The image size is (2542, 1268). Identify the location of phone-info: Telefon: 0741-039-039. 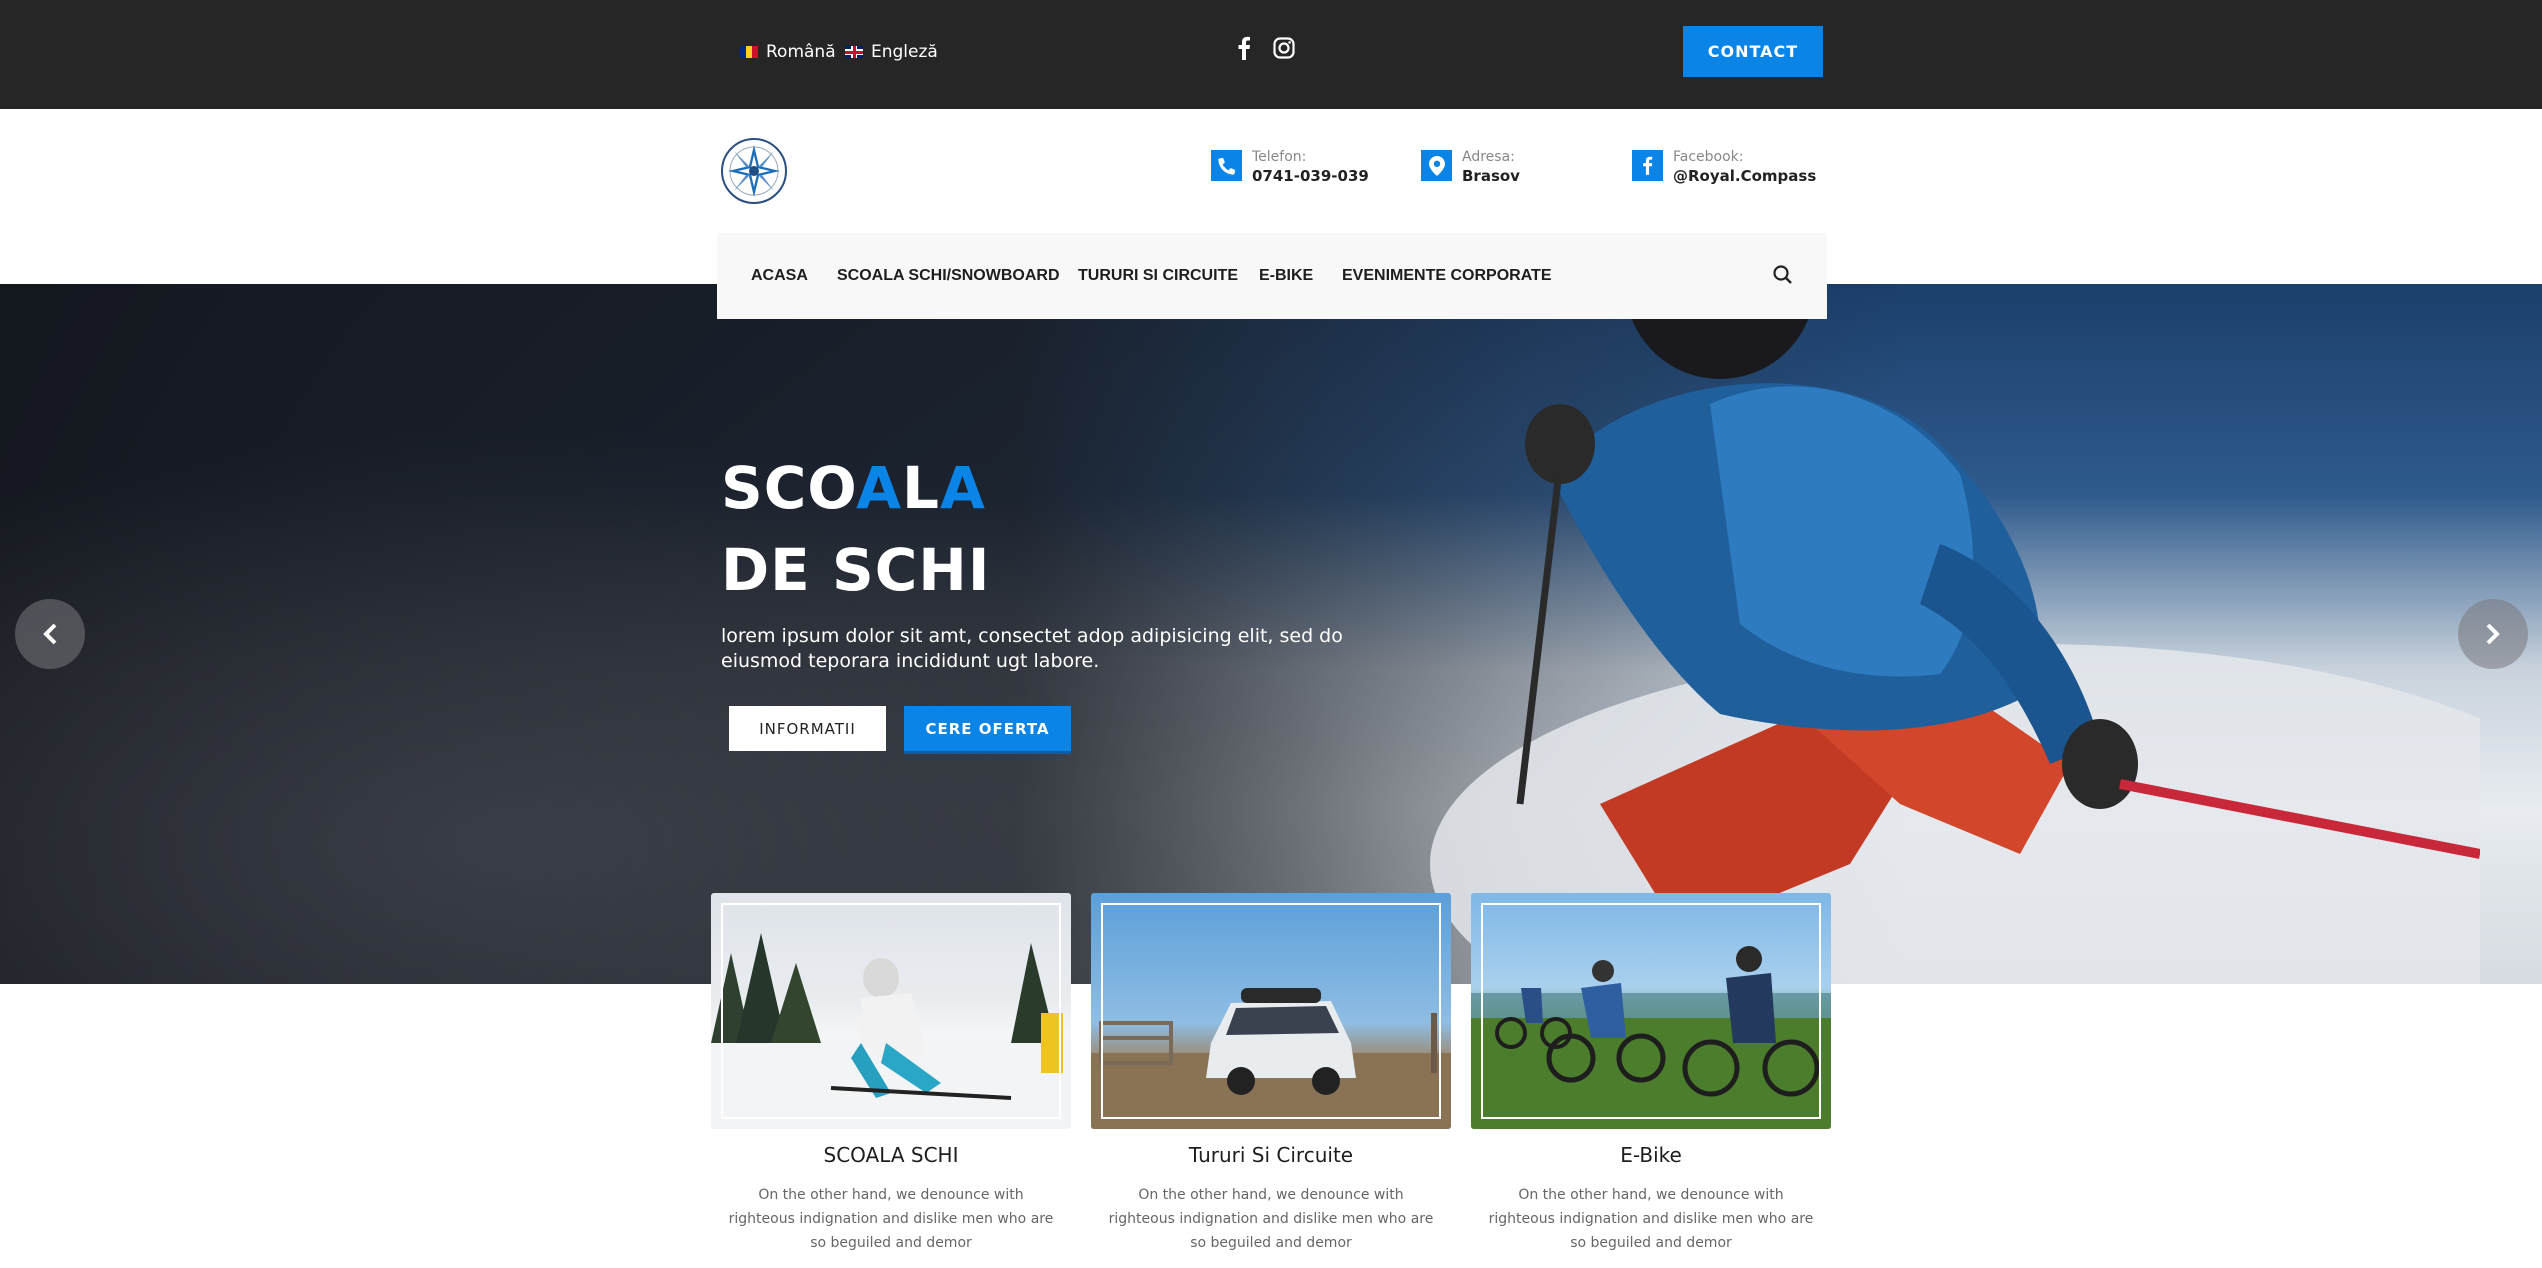
(1290, 167).